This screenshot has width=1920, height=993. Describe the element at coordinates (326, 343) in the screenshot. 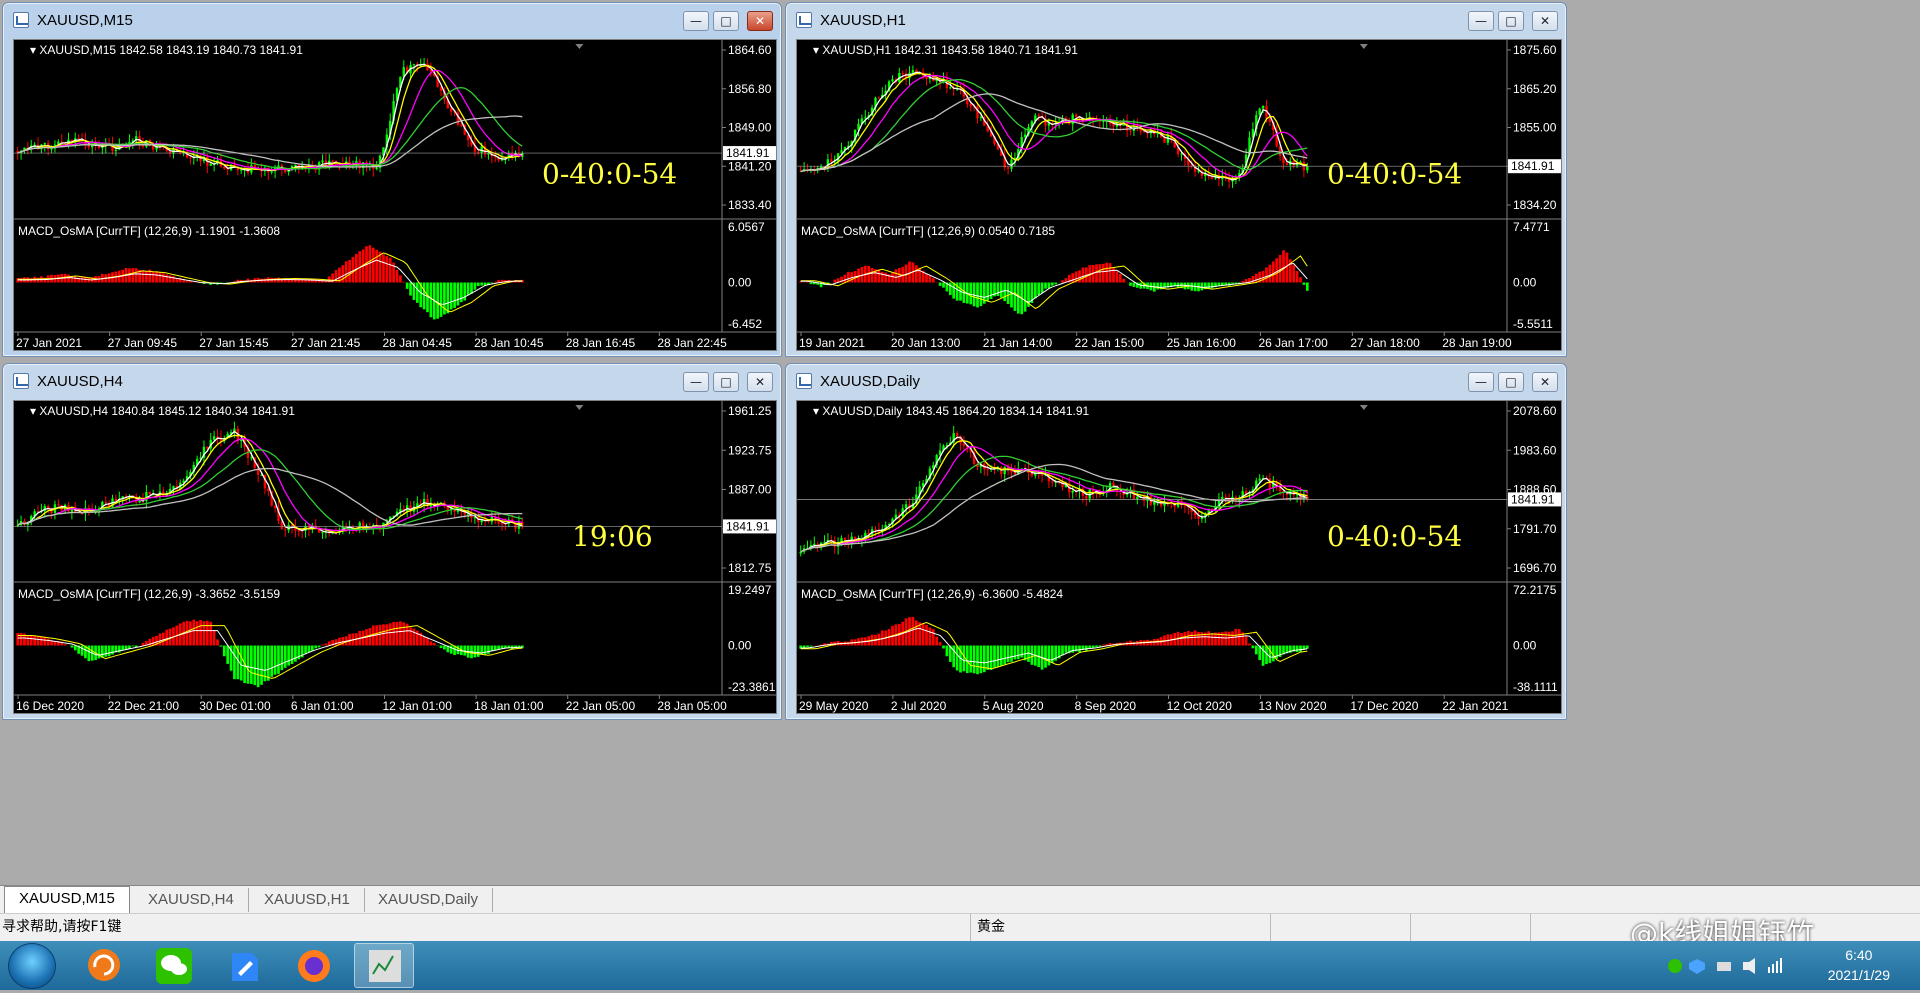

I see `time-tick-label: 27 Jan 21:45` at that location.